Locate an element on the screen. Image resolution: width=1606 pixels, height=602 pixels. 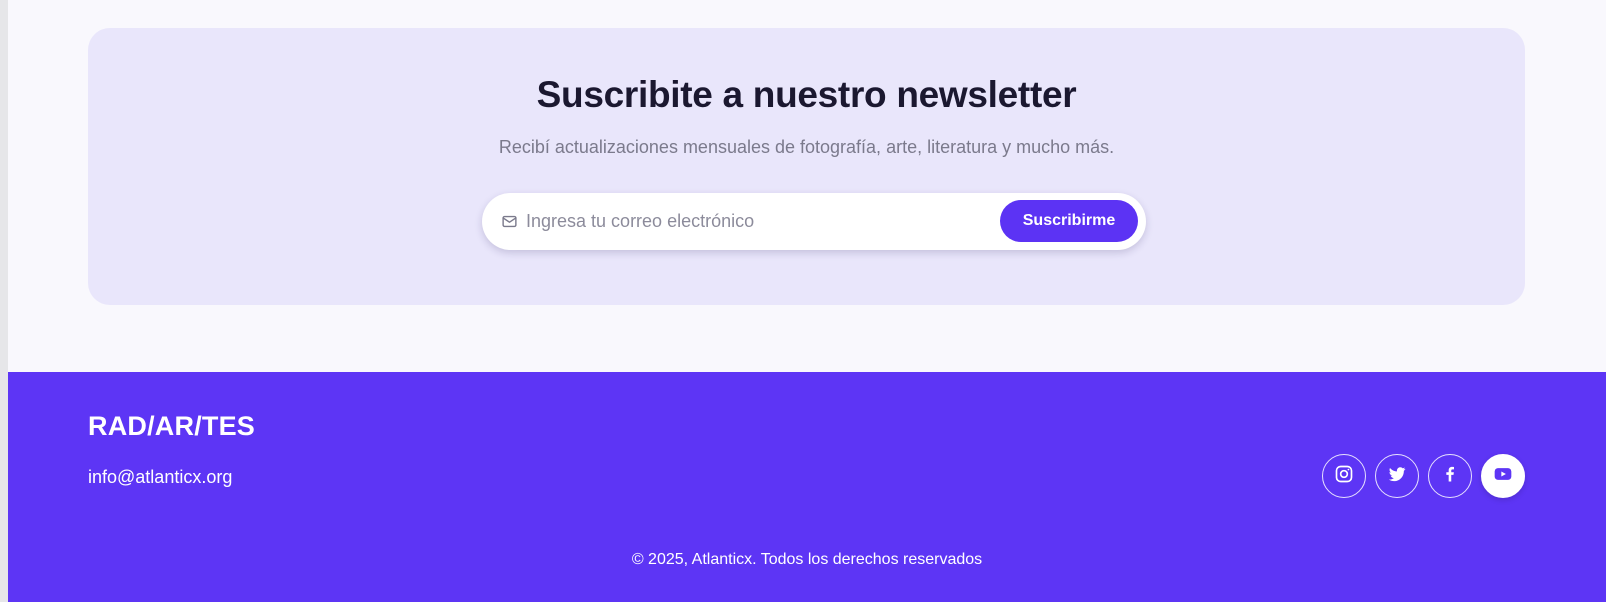
newsletter-title: Suscribite a nuestro newsletter is located at coordinates (806, 94).